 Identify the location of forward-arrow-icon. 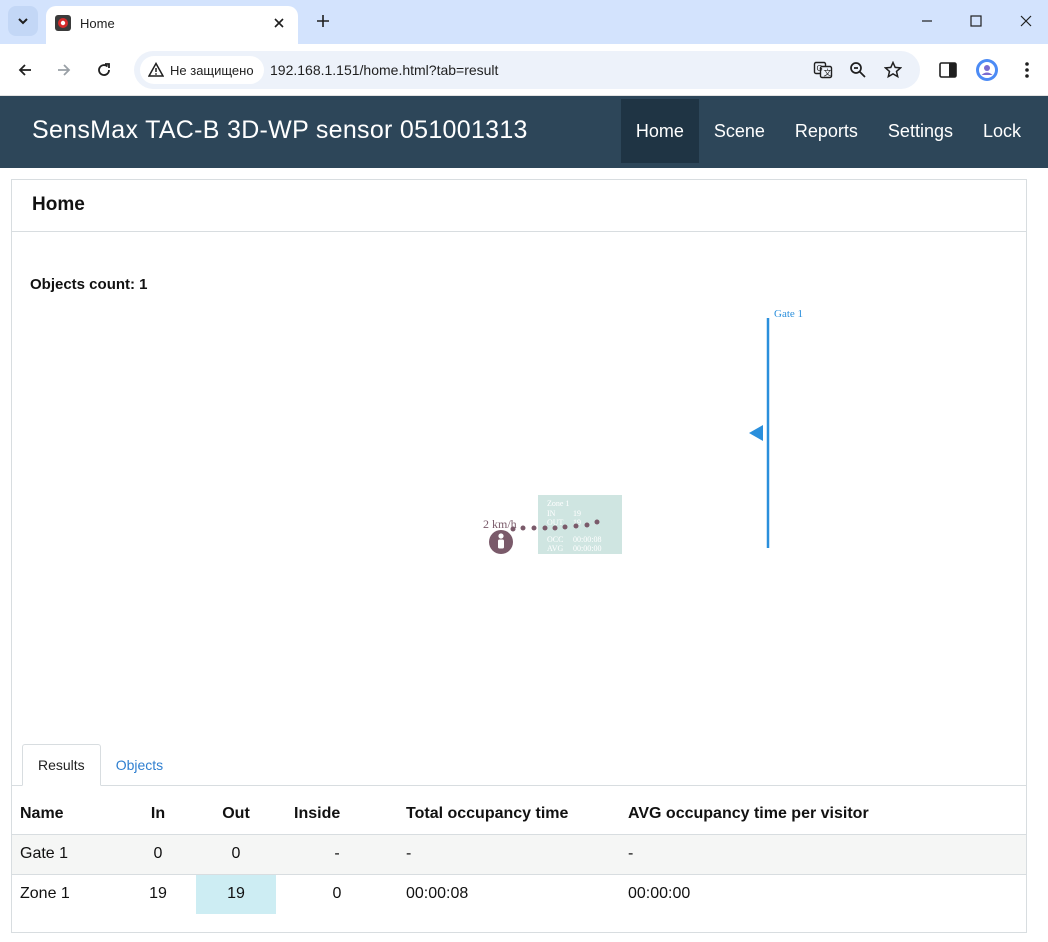
(64, 70).